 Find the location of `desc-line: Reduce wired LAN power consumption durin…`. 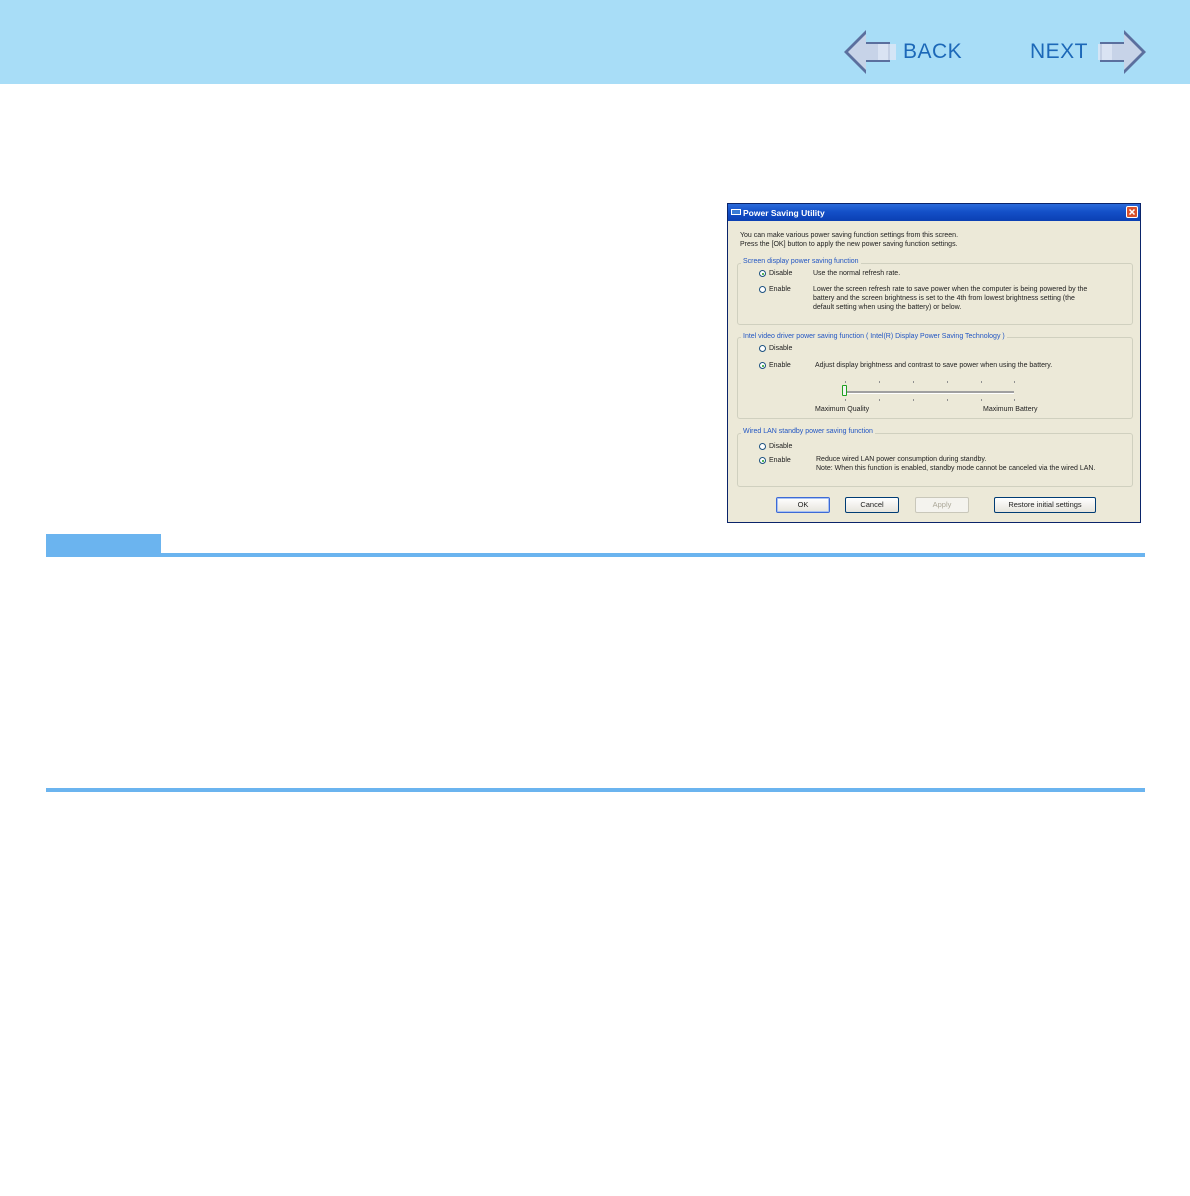

desc-line: Reduce wired LAN power consumption durin… is located at coordinates (901, 459).